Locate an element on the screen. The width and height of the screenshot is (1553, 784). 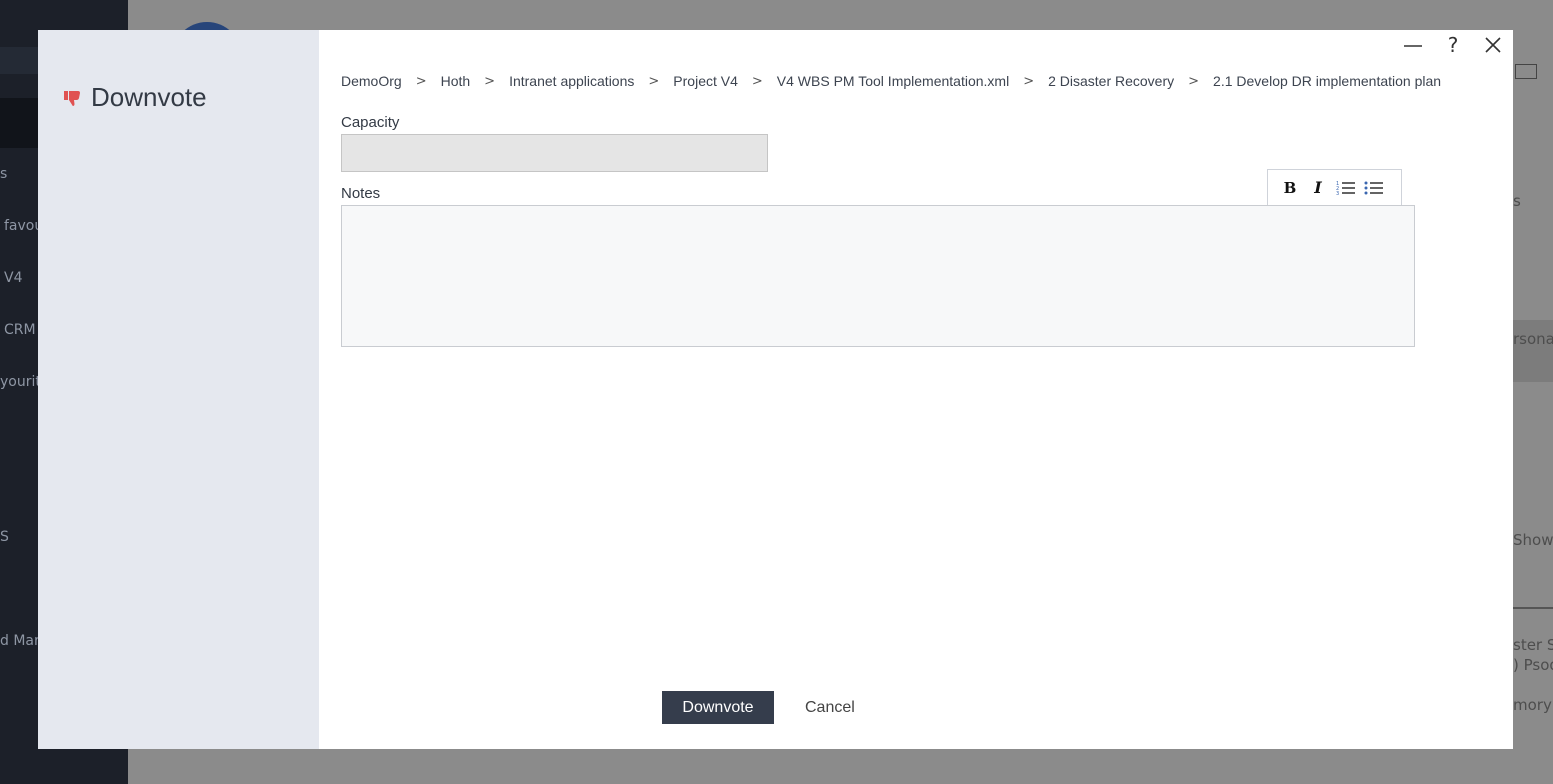
cancel-button: Cancel is located at coordinates (830, 707).